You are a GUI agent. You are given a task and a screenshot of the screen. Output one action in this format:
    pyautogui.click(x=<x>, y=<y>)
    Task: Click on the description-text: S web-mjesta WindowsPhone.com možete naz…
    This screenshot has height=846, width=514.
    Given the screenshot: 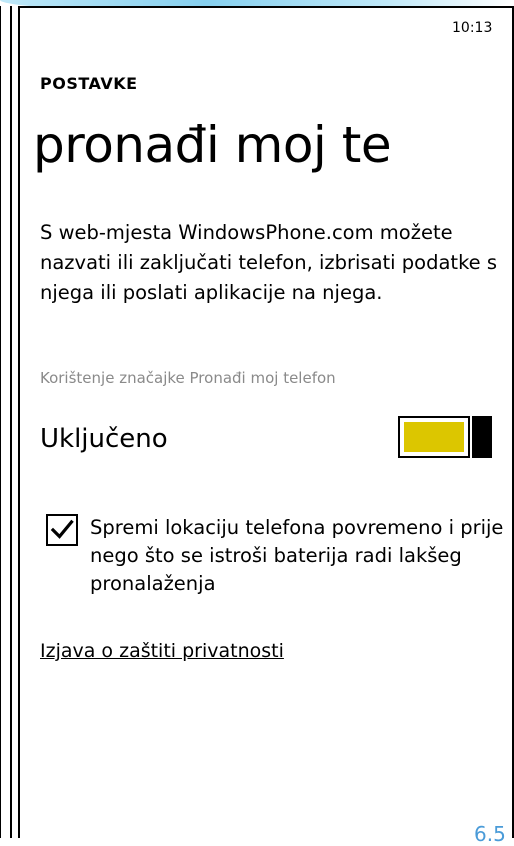 What is the action you would take?
    pyautogui.click(x=269, y=262)
    